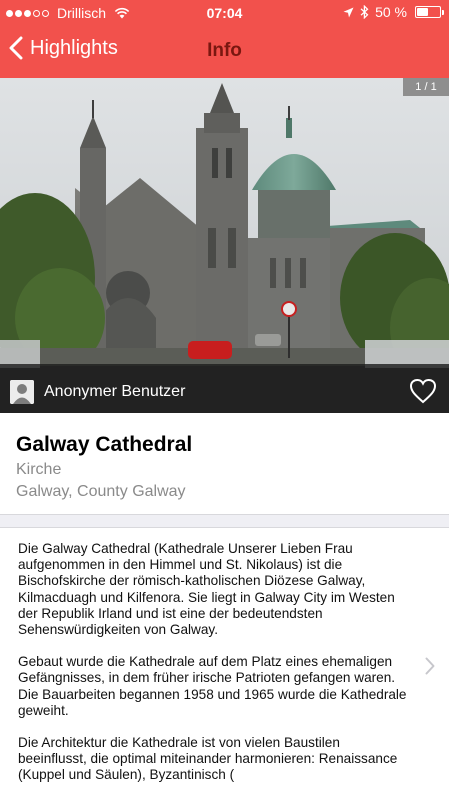  I want to click on section-divider, so click(224, 521).